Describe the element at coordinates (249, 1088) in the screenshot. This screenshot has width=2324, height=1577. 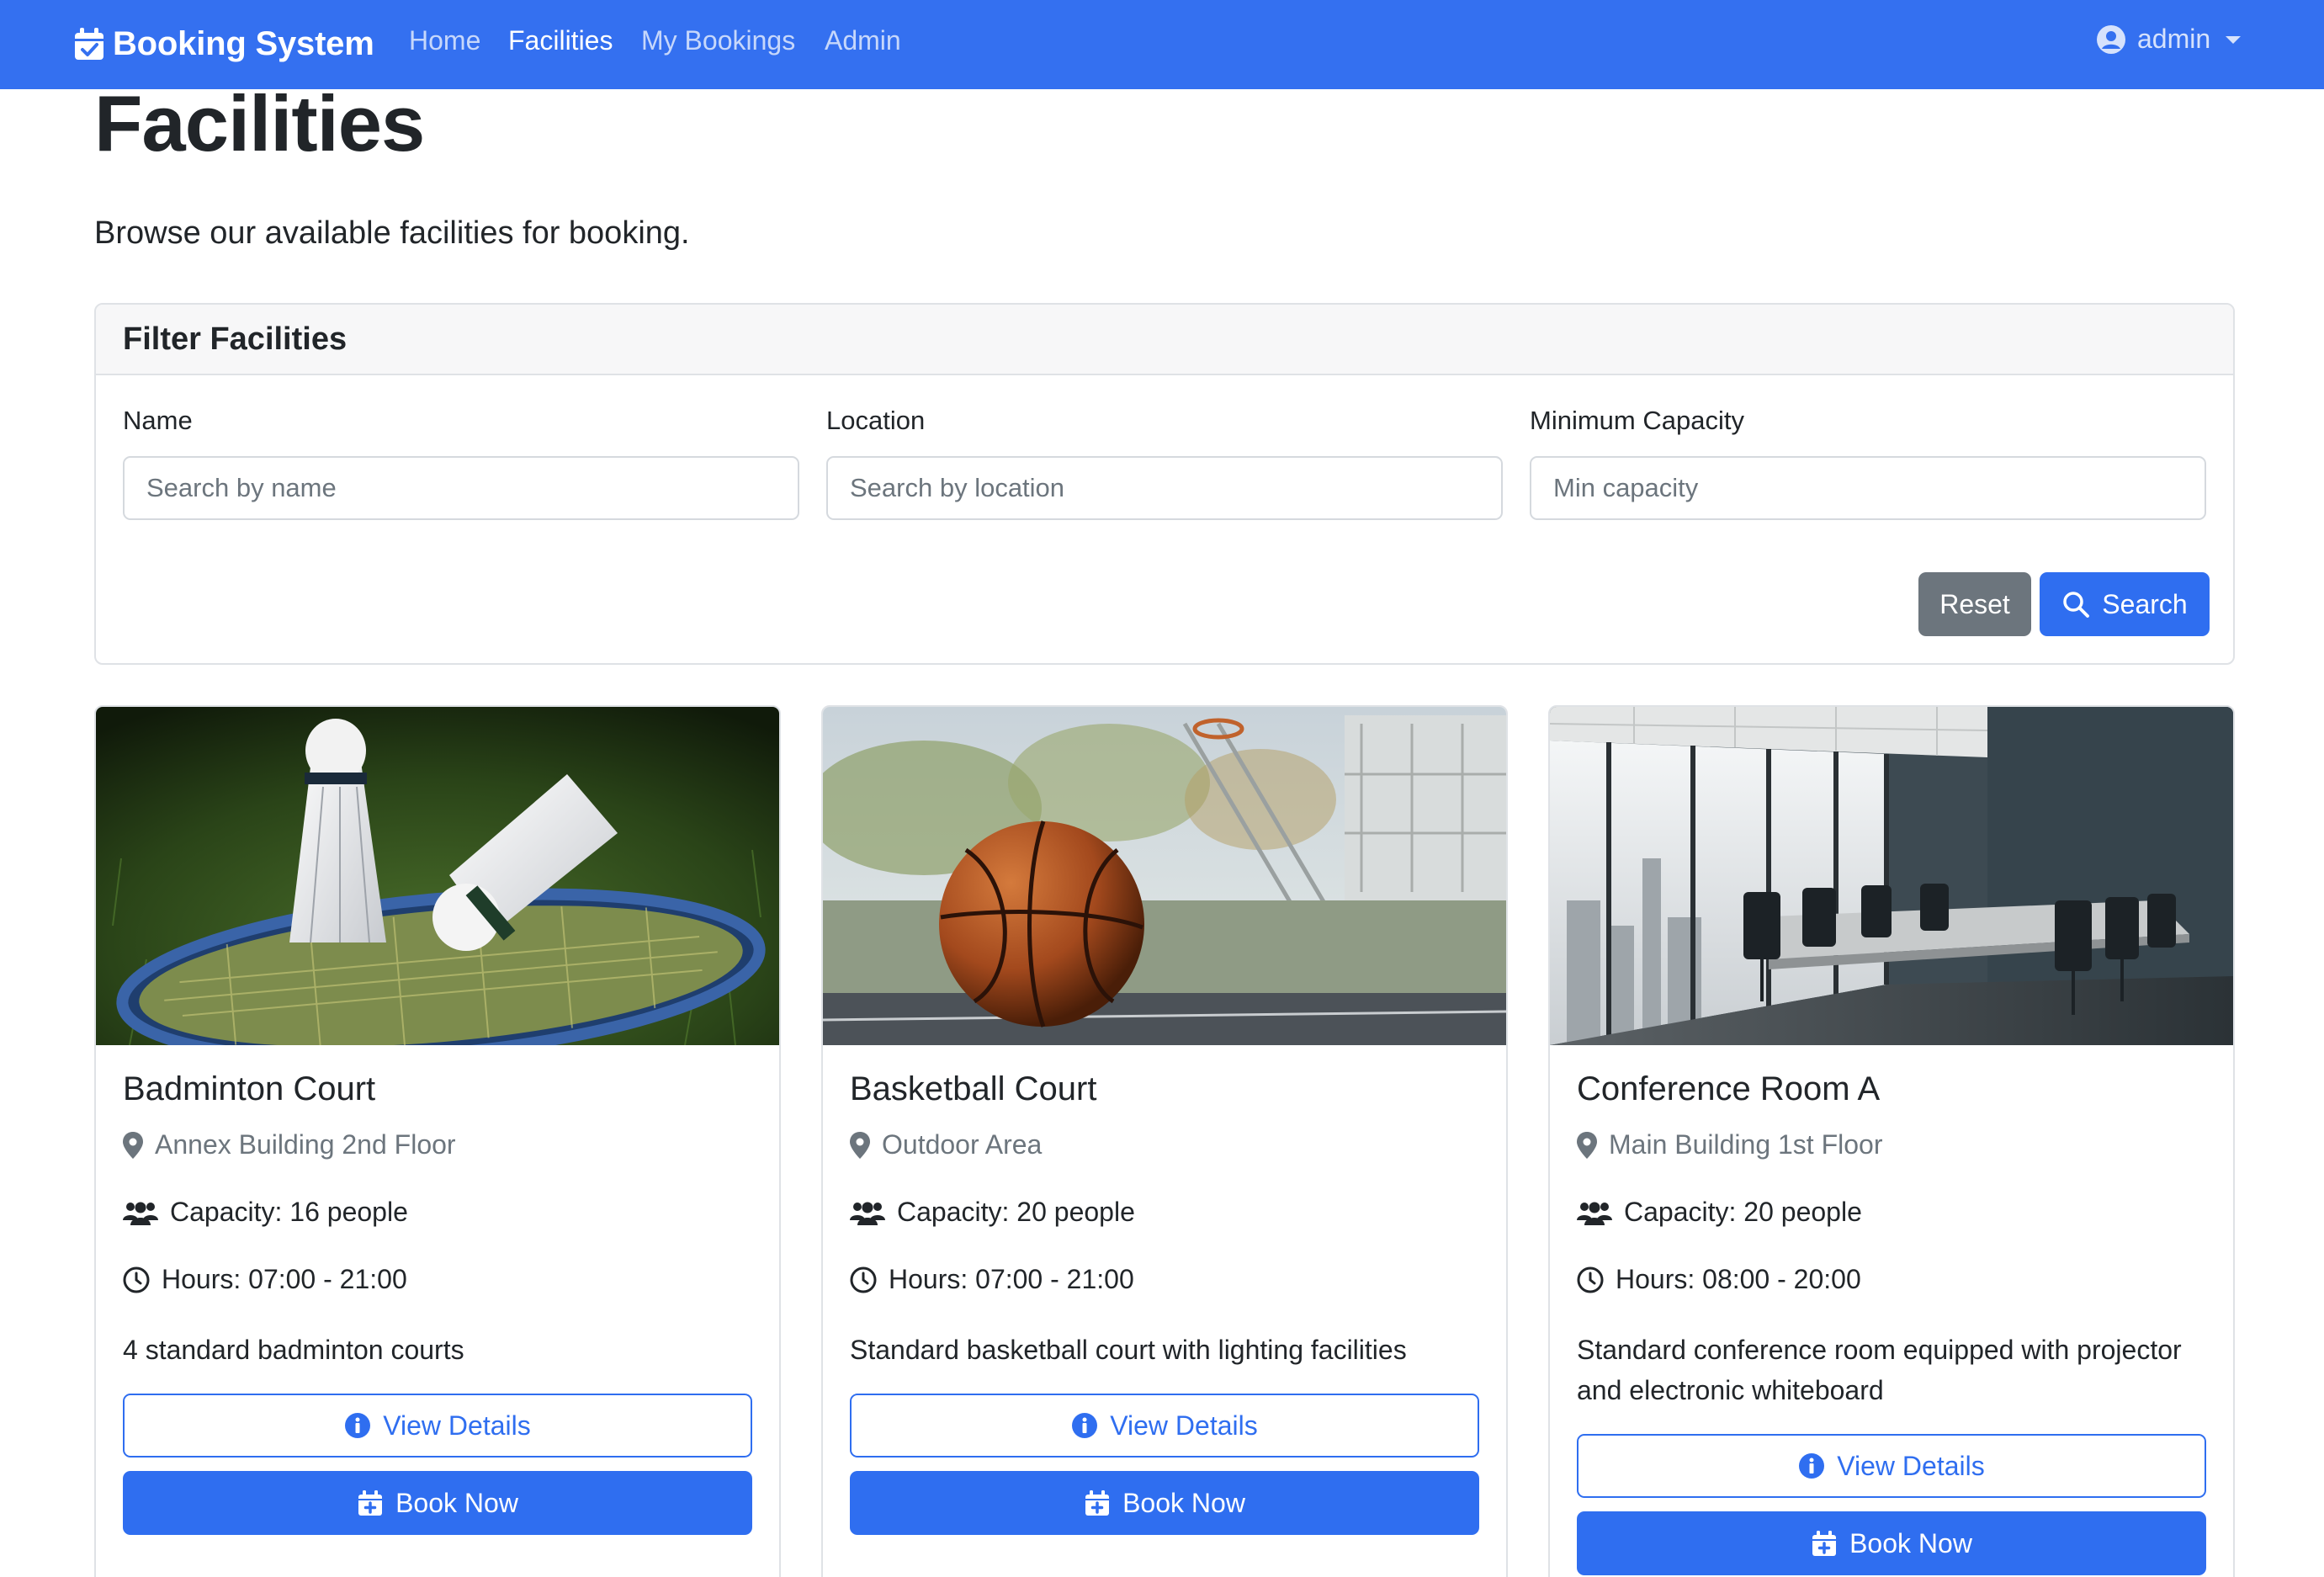
I see `facility-name: Badminton Court` at that location.